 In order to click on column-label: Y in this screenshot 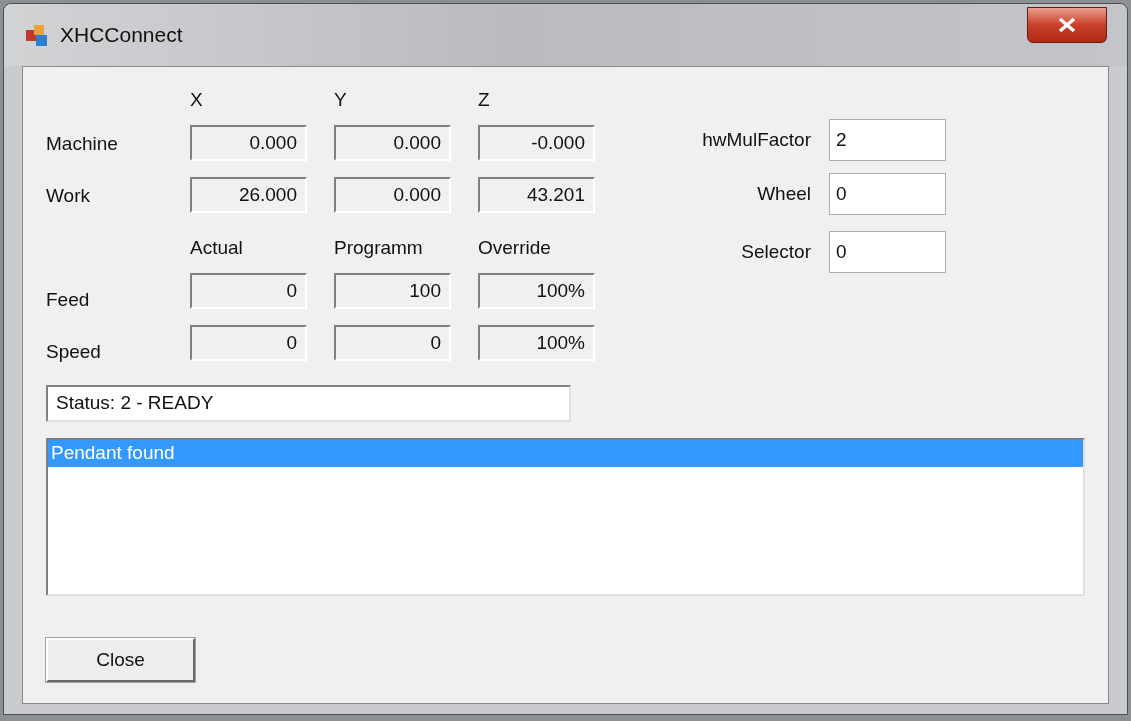, I will do `click(340, 99)`.